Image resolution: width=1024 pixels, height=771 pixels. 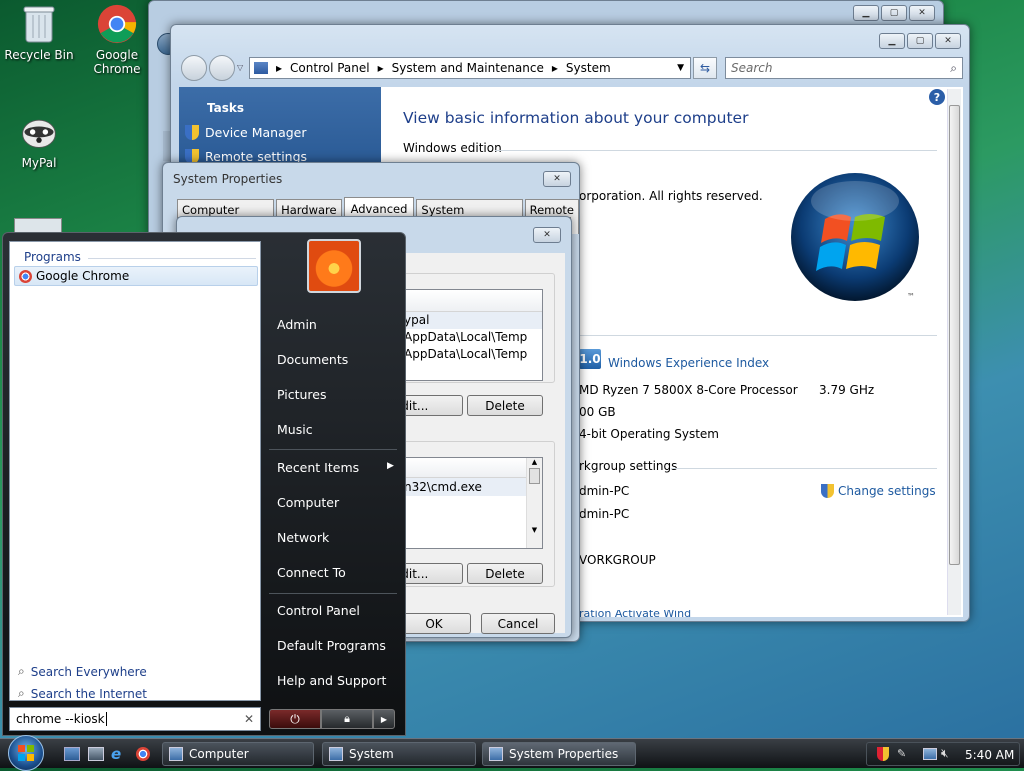 What do you see at coordinates (534, 530) in the screenshot?
I see `scroll-down-icon: ▼` at bounding box center [534, 530].